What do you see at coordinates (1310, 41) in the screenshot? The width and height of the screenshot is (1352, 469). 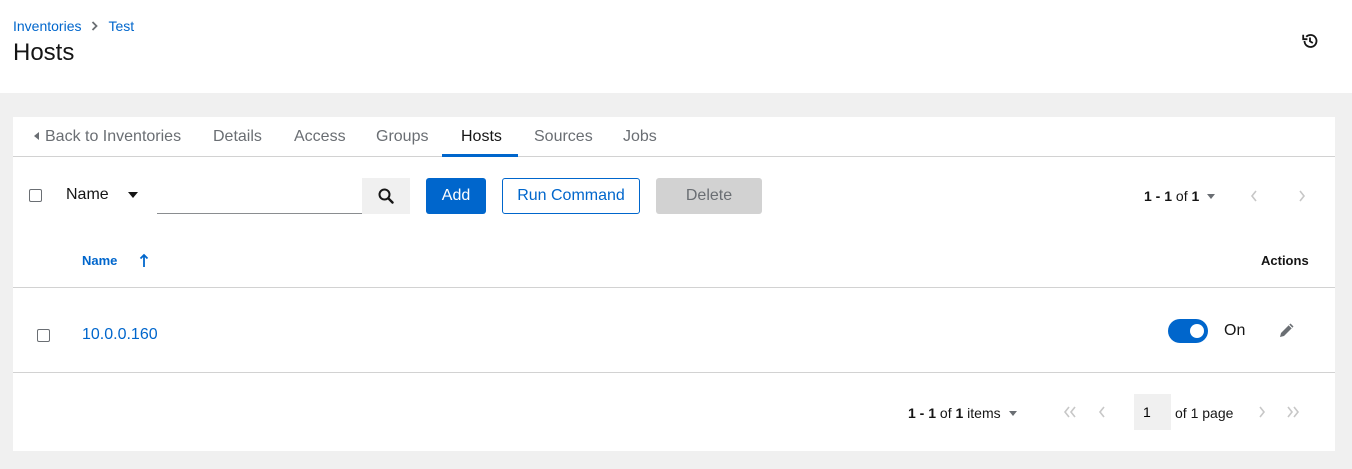 I see `history-icon` at bounding box center [1310, 41].